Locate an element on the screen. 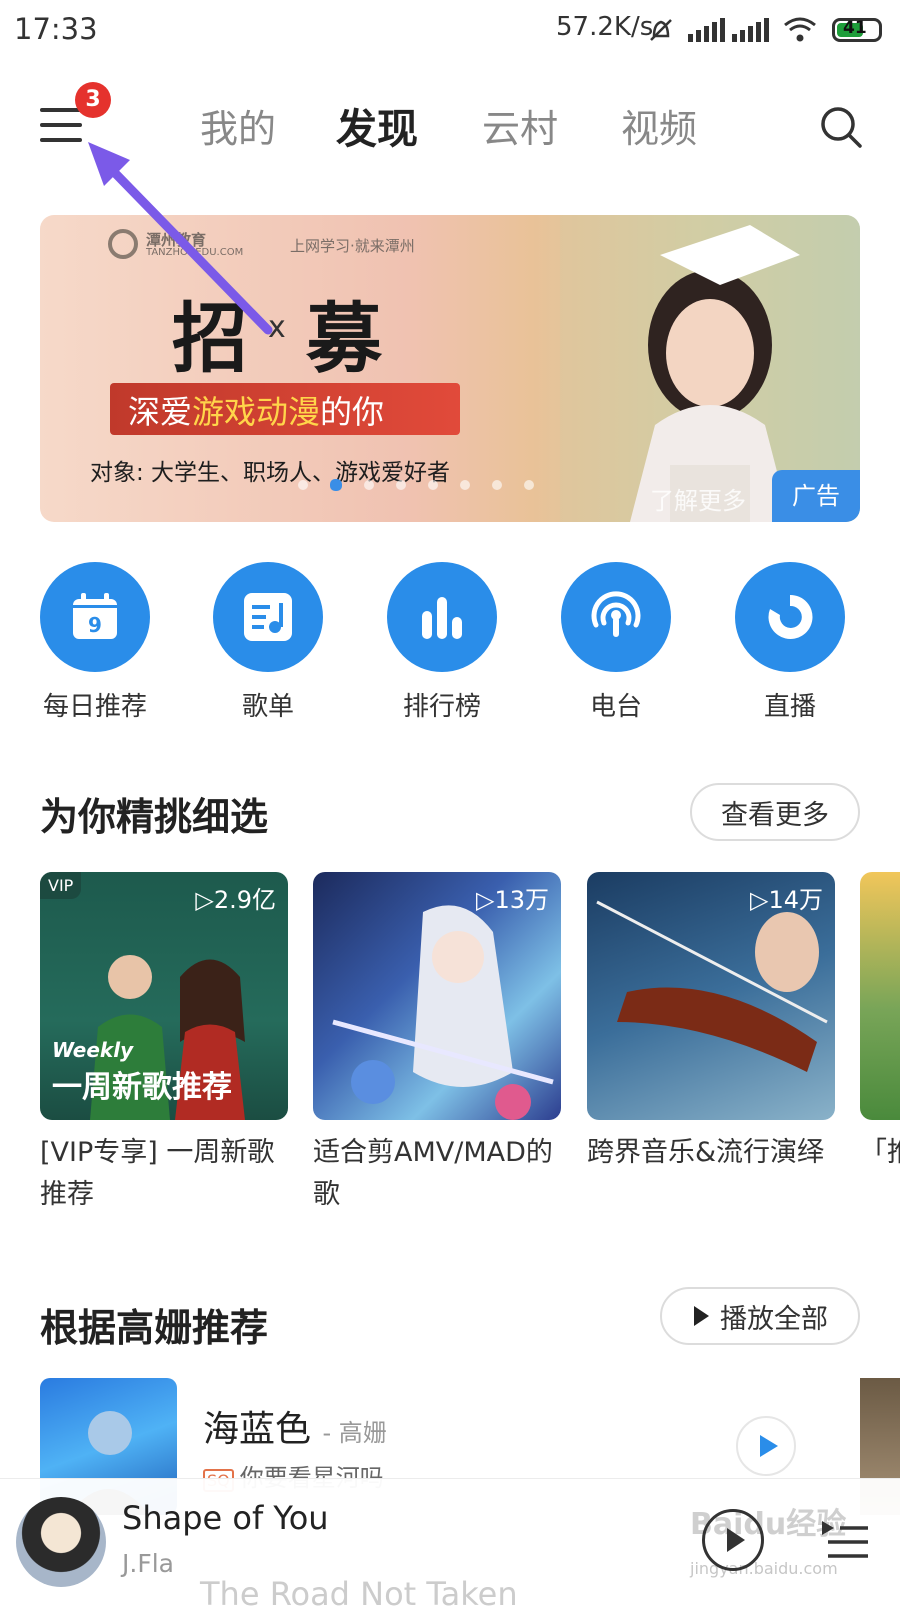 This screenshot has width=900, height=1613. play-all-label: 播放全部 is located at coordinates (774, 1319).